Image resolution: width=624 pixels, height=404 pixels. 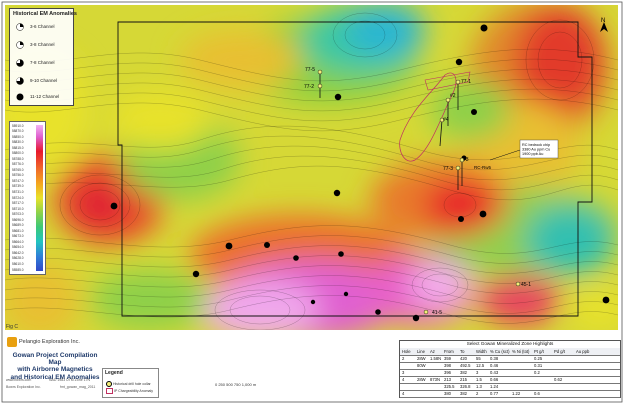 What do you see at coordinates (494, 393) in the screenshot?
I see `table-cell: 0.77` at bounding box center [494, 393].